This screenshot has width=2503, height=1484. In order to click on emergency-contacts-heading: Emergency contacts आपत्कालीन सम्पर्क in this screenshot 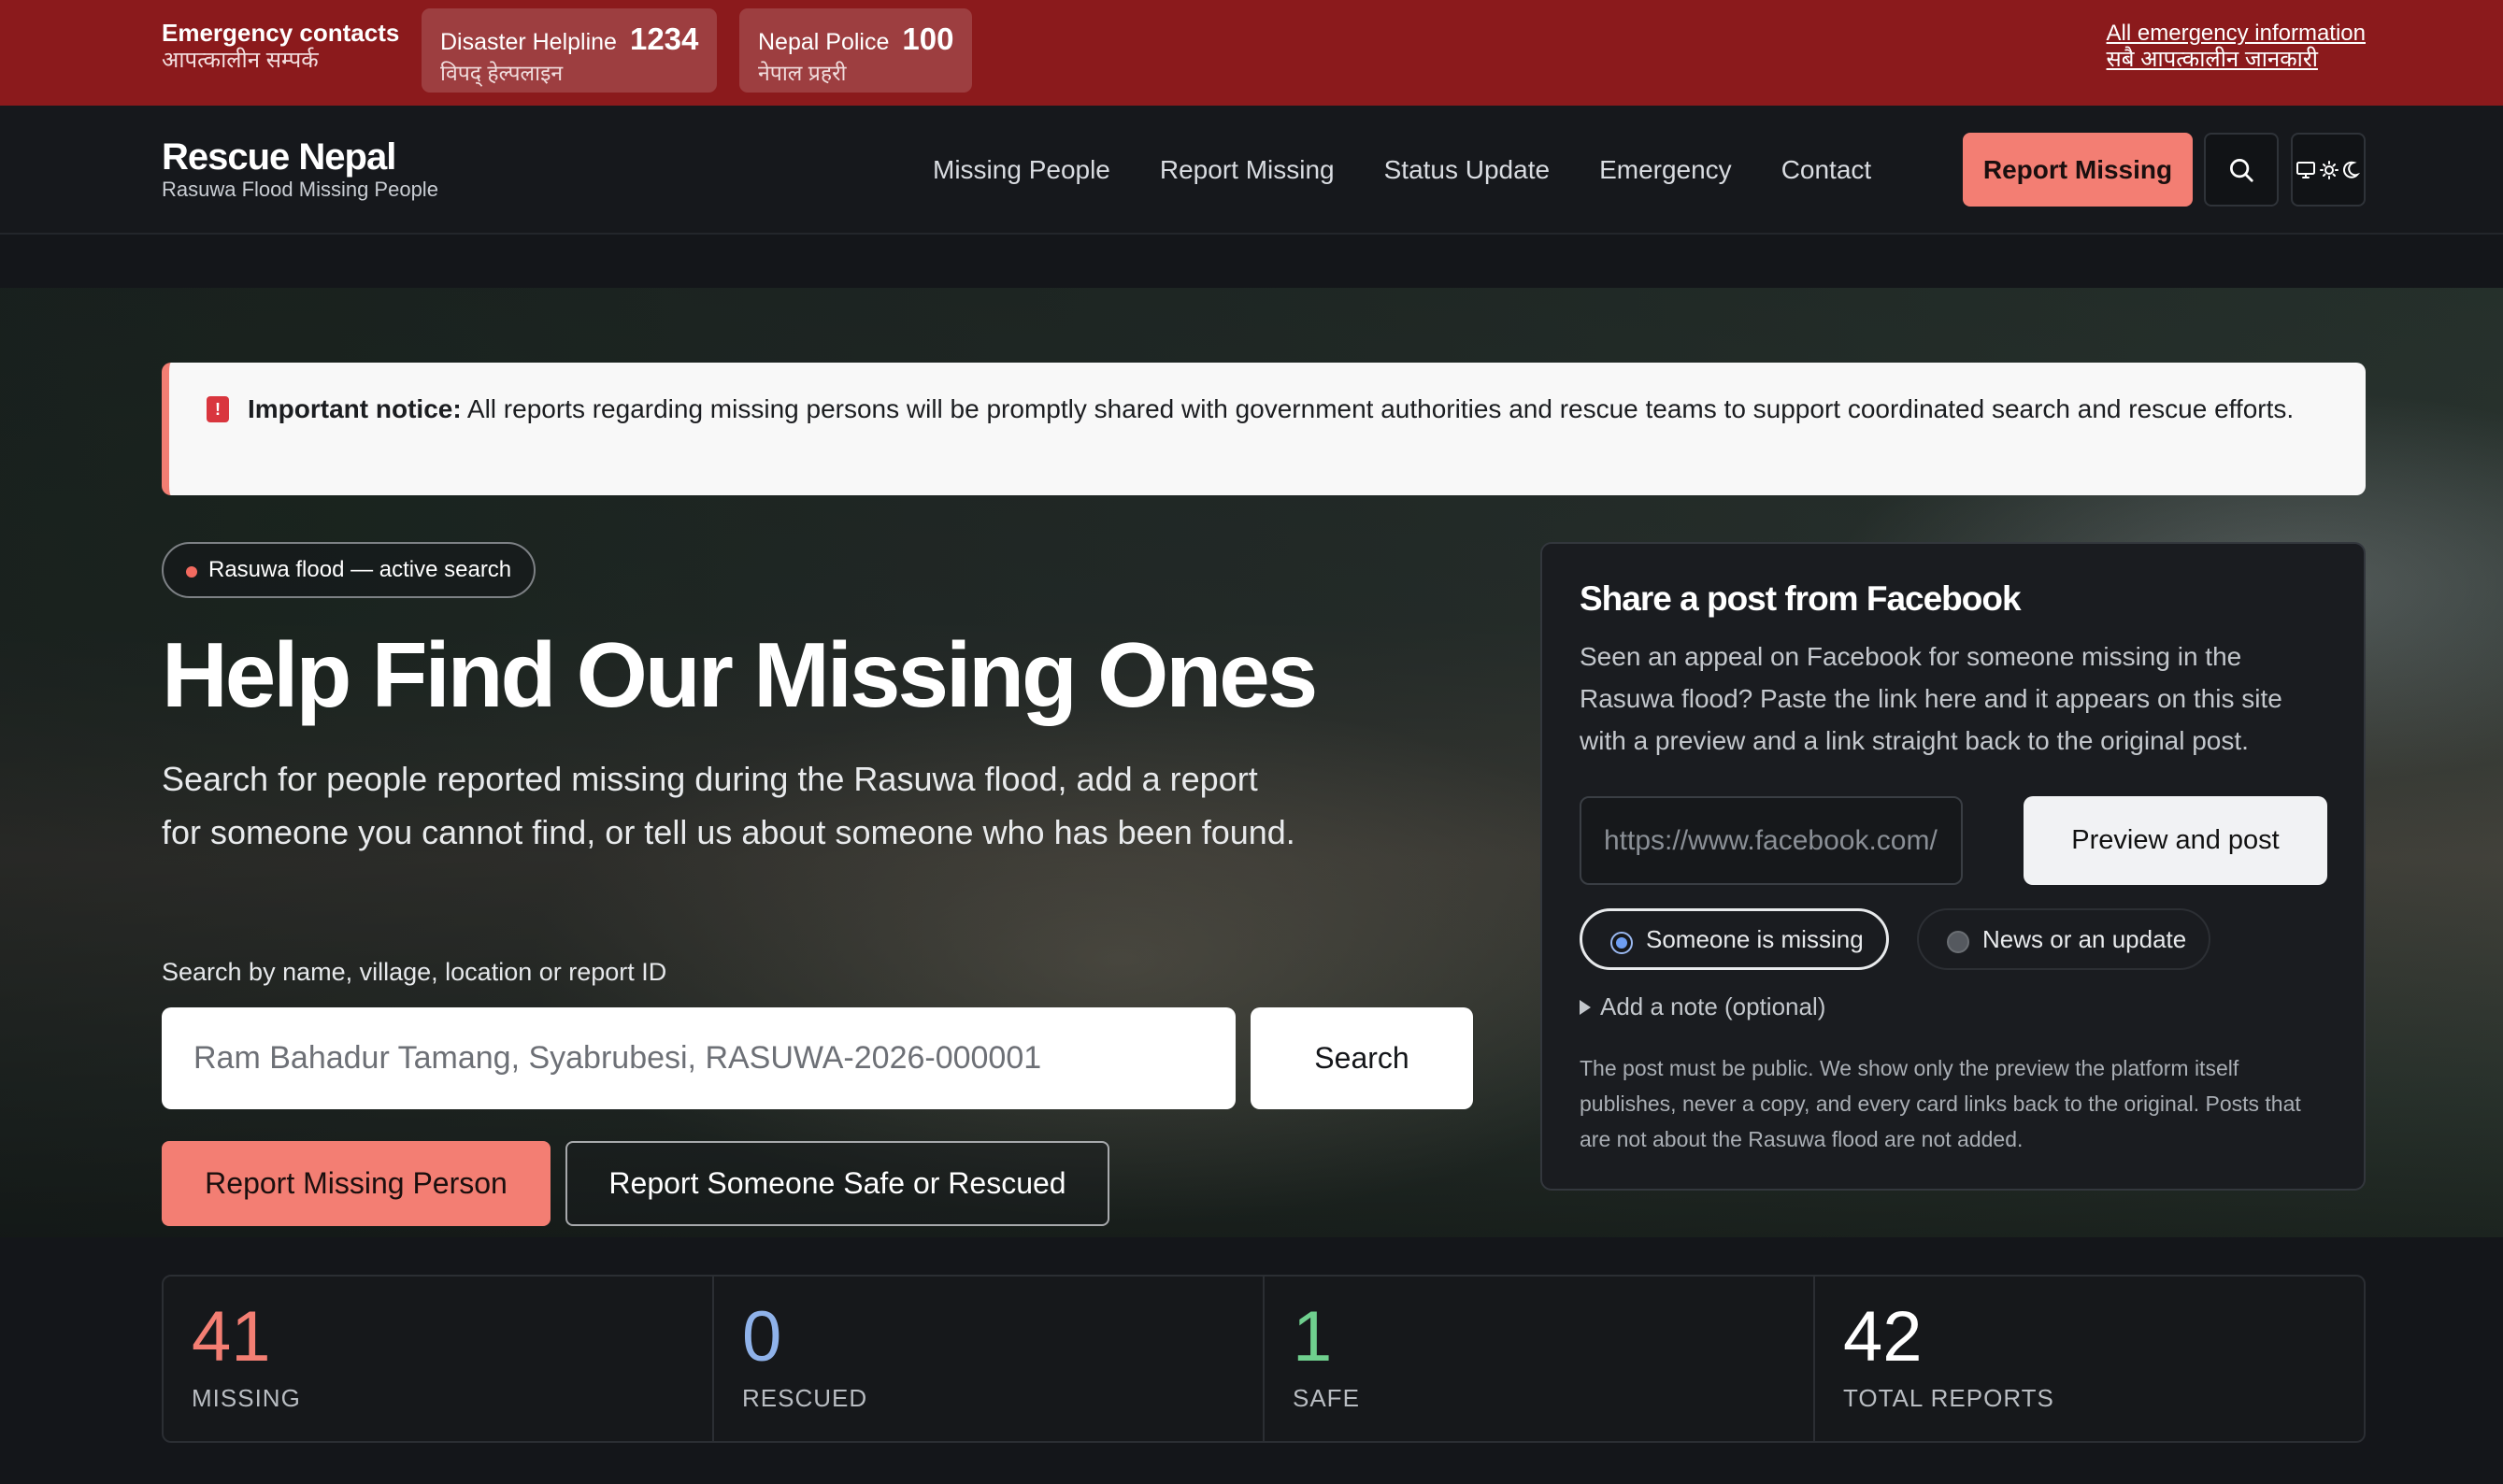, I will do `click(280, 47)`.